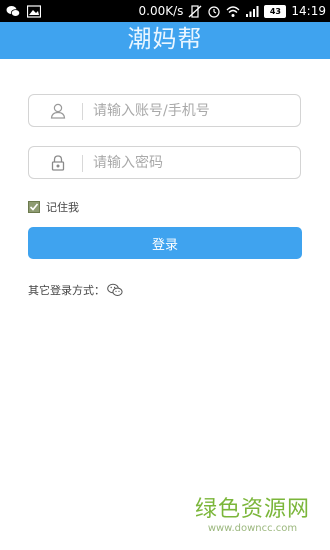  I want to click on app-header: 潮妈帮, so click(165, 40).